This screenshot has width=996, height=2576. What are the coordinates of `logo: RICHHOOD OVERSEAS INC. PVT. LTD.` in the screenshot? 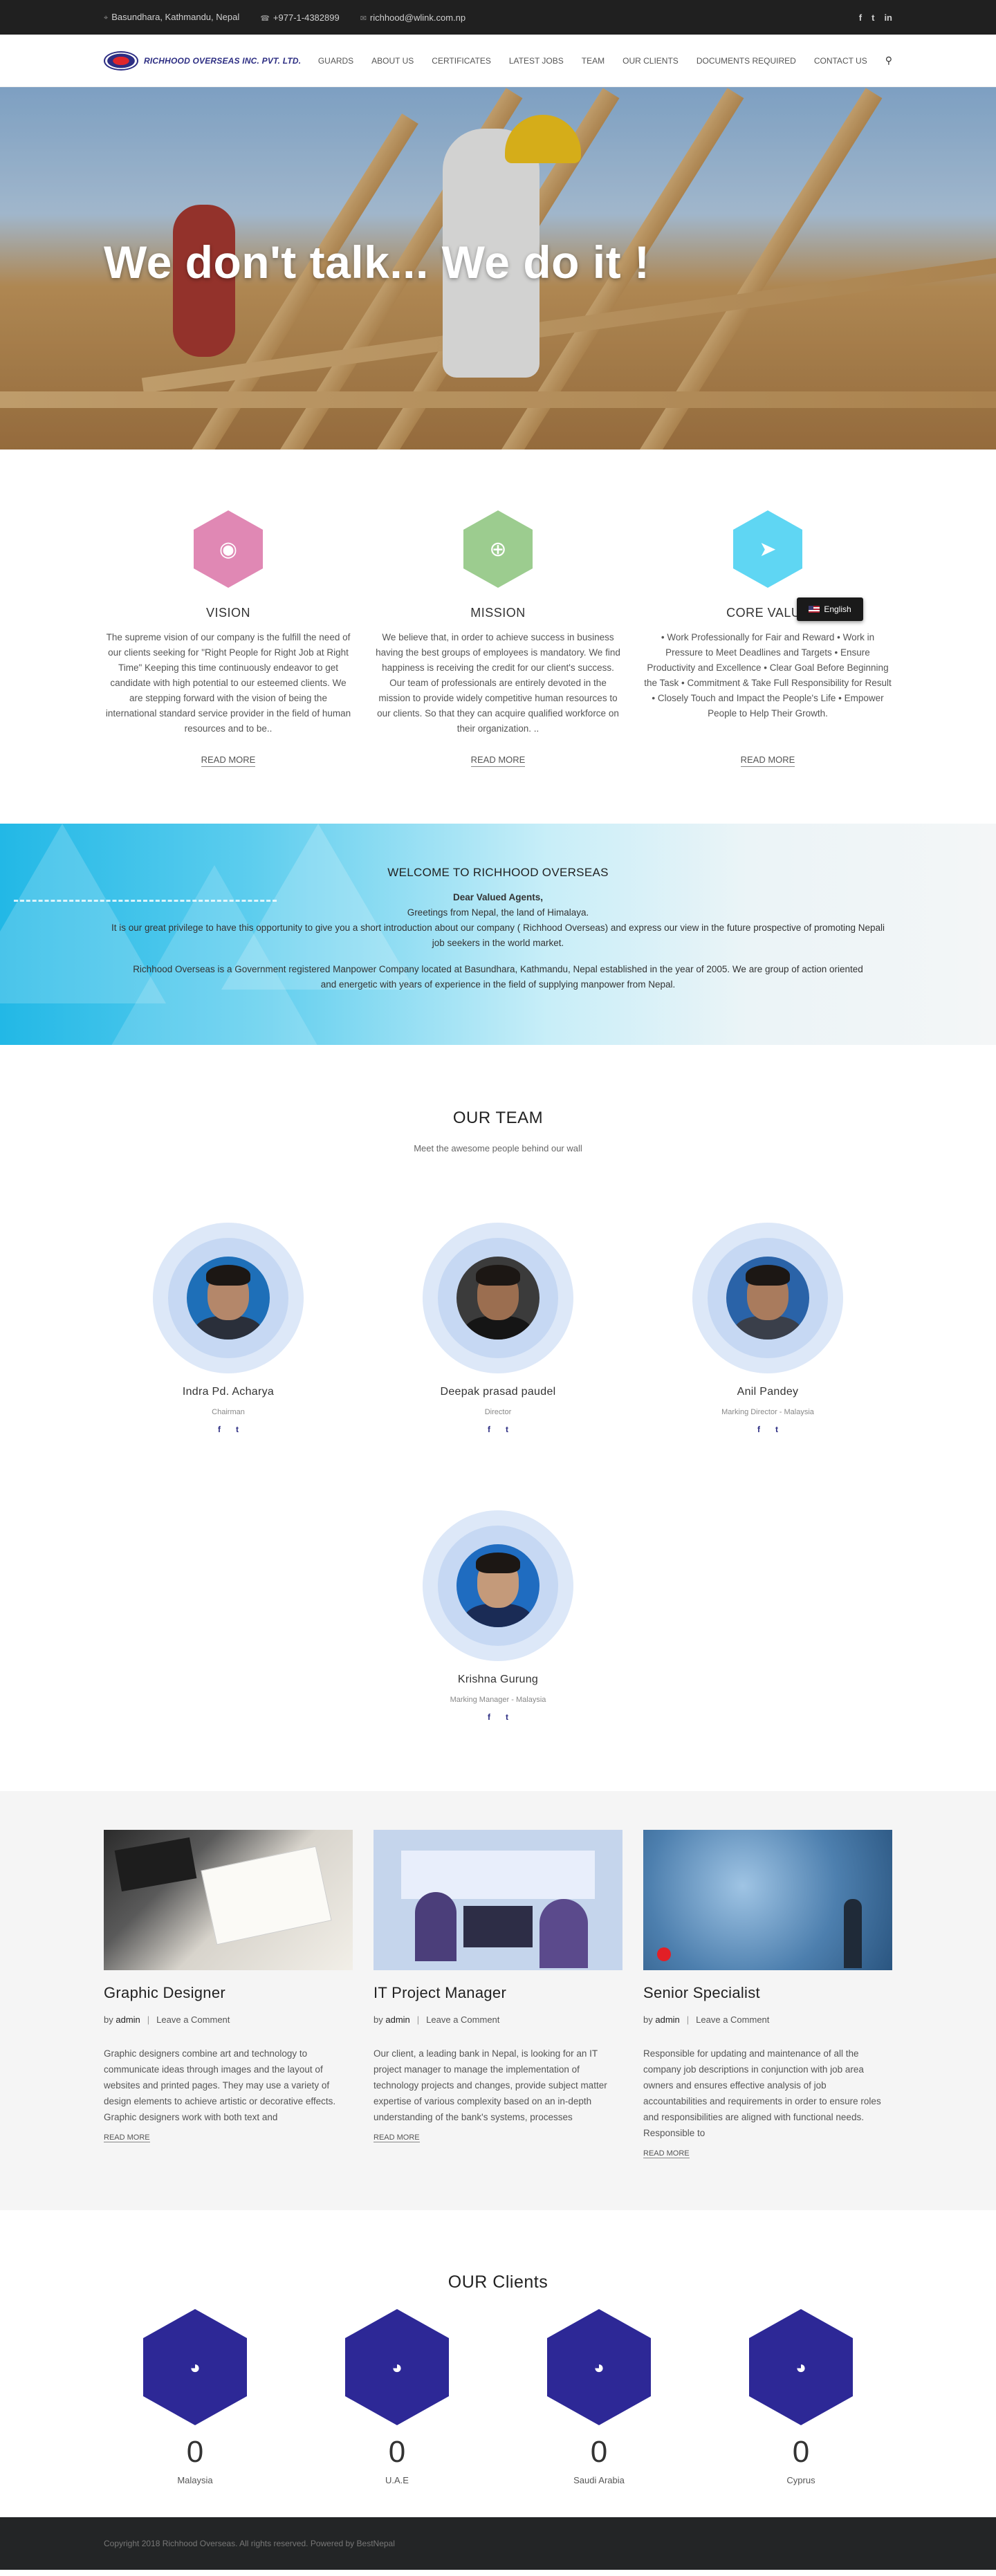 It's located at (203, 61).